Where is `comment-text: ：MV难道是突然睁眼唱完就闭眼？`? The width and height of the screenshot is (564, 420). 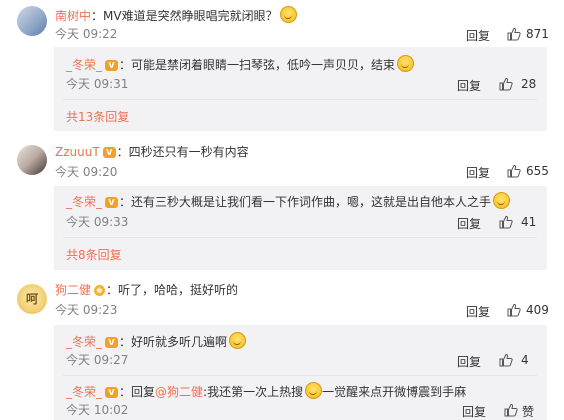
comment-text: ：MV难道是突然睁眼唱完就闭眼？ is located at coordinates (184, 16).